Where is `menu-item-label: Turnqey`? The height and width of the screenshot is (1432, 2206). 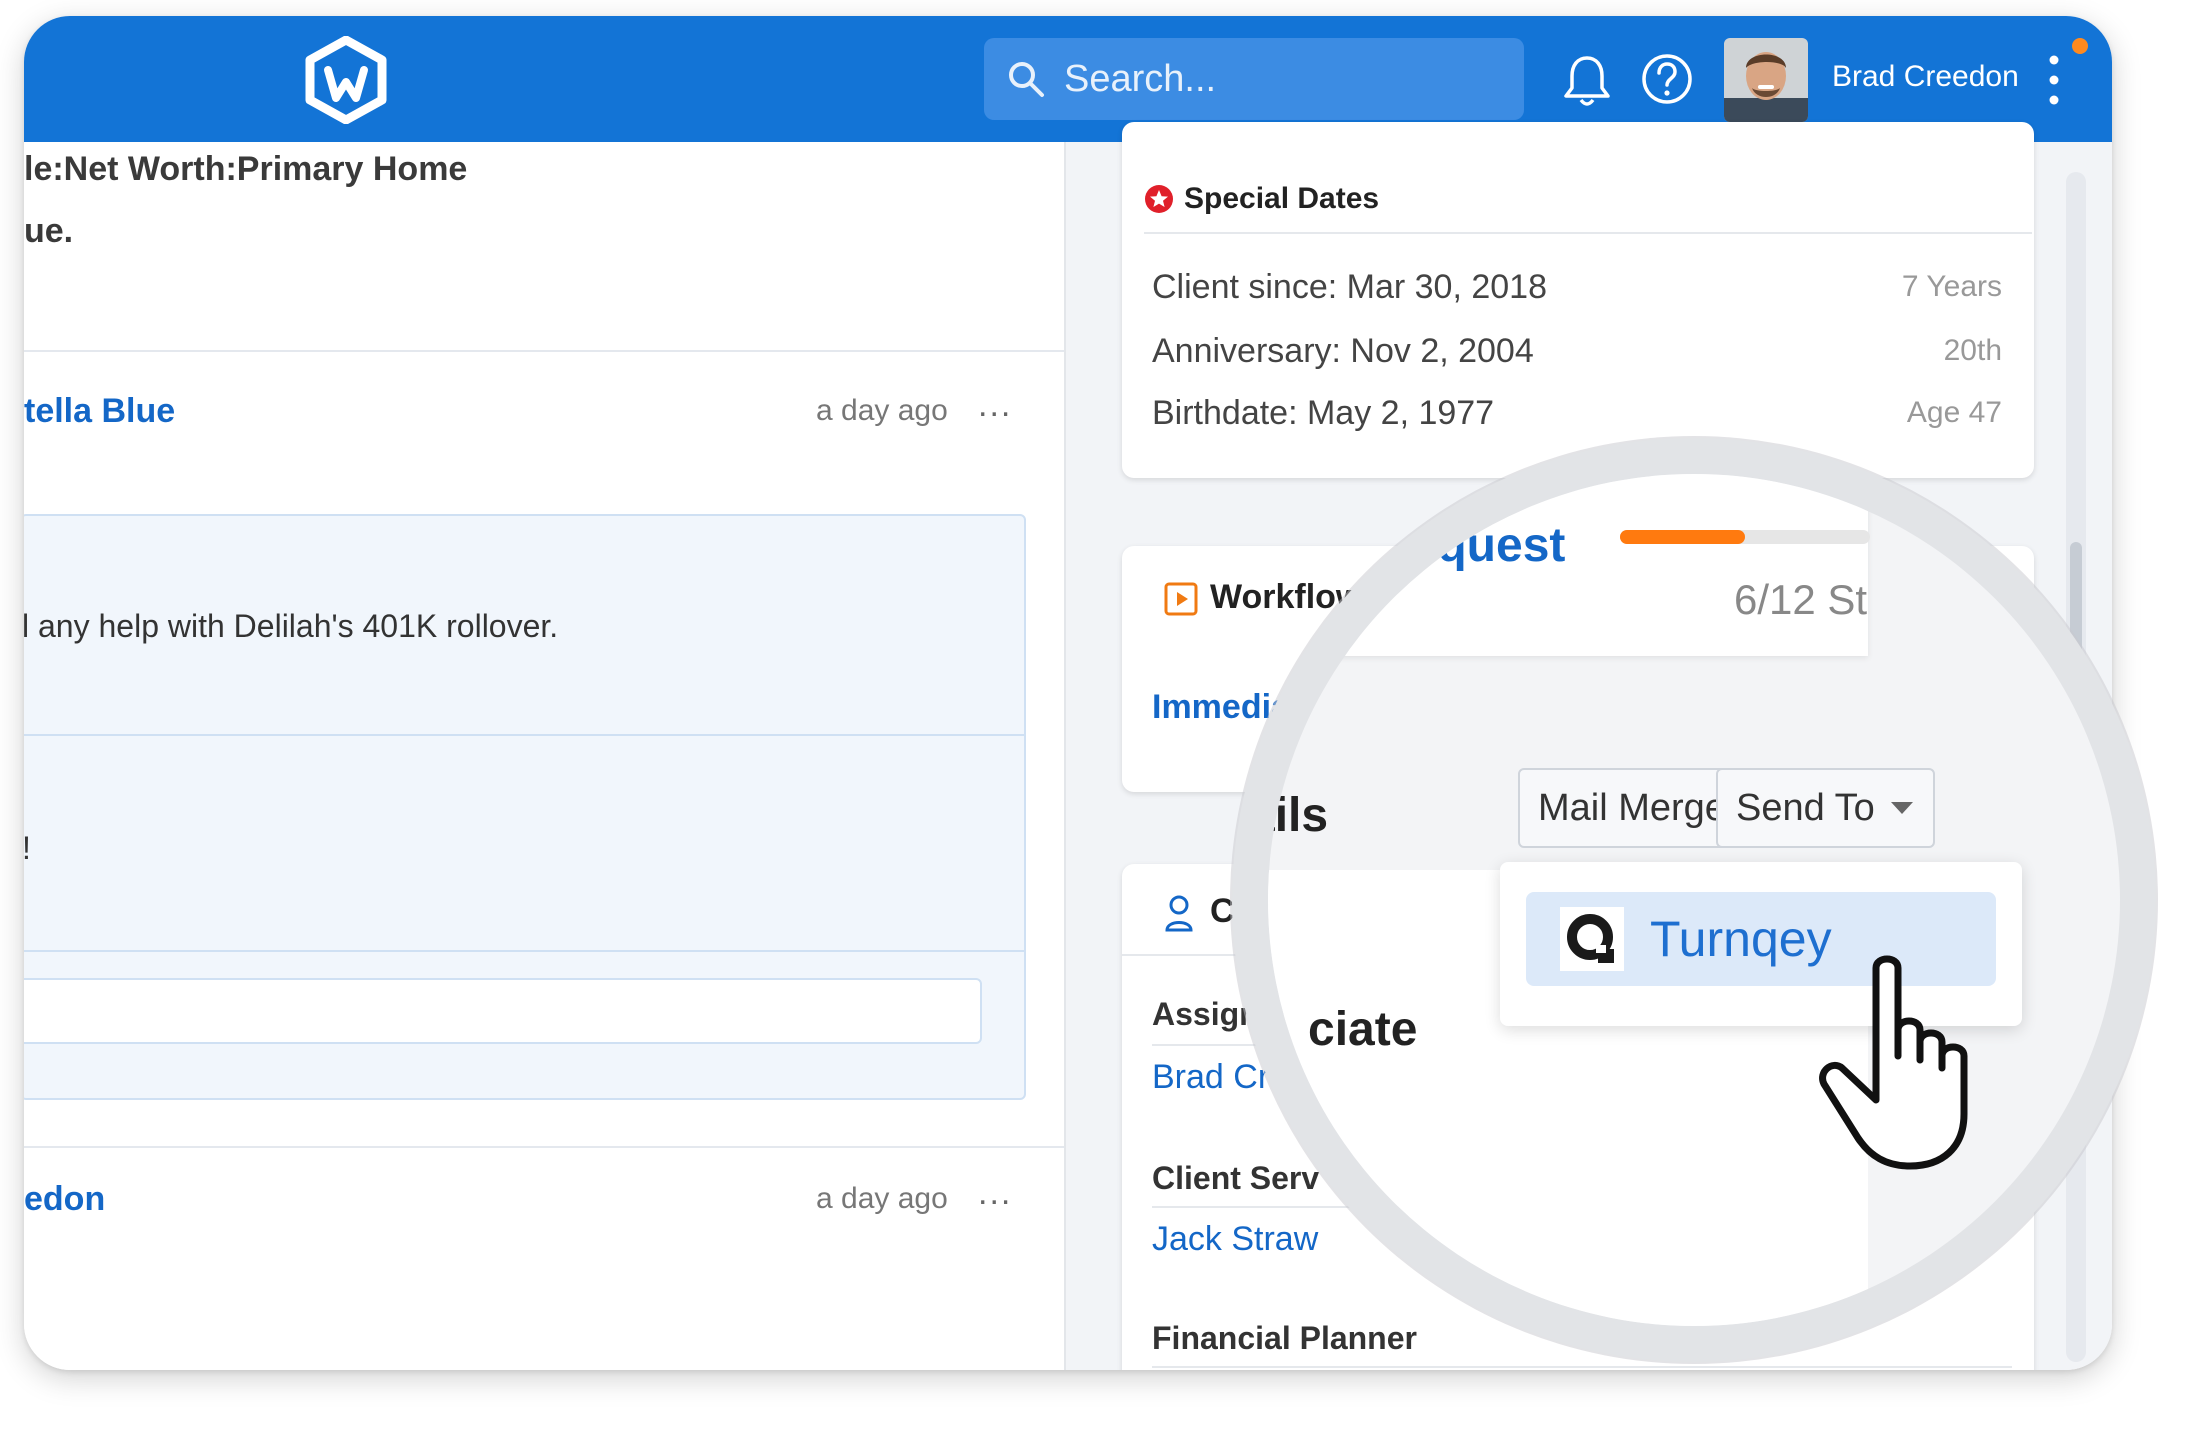
menu-item-label: Turnqey is located at coordinates (1741, 939).